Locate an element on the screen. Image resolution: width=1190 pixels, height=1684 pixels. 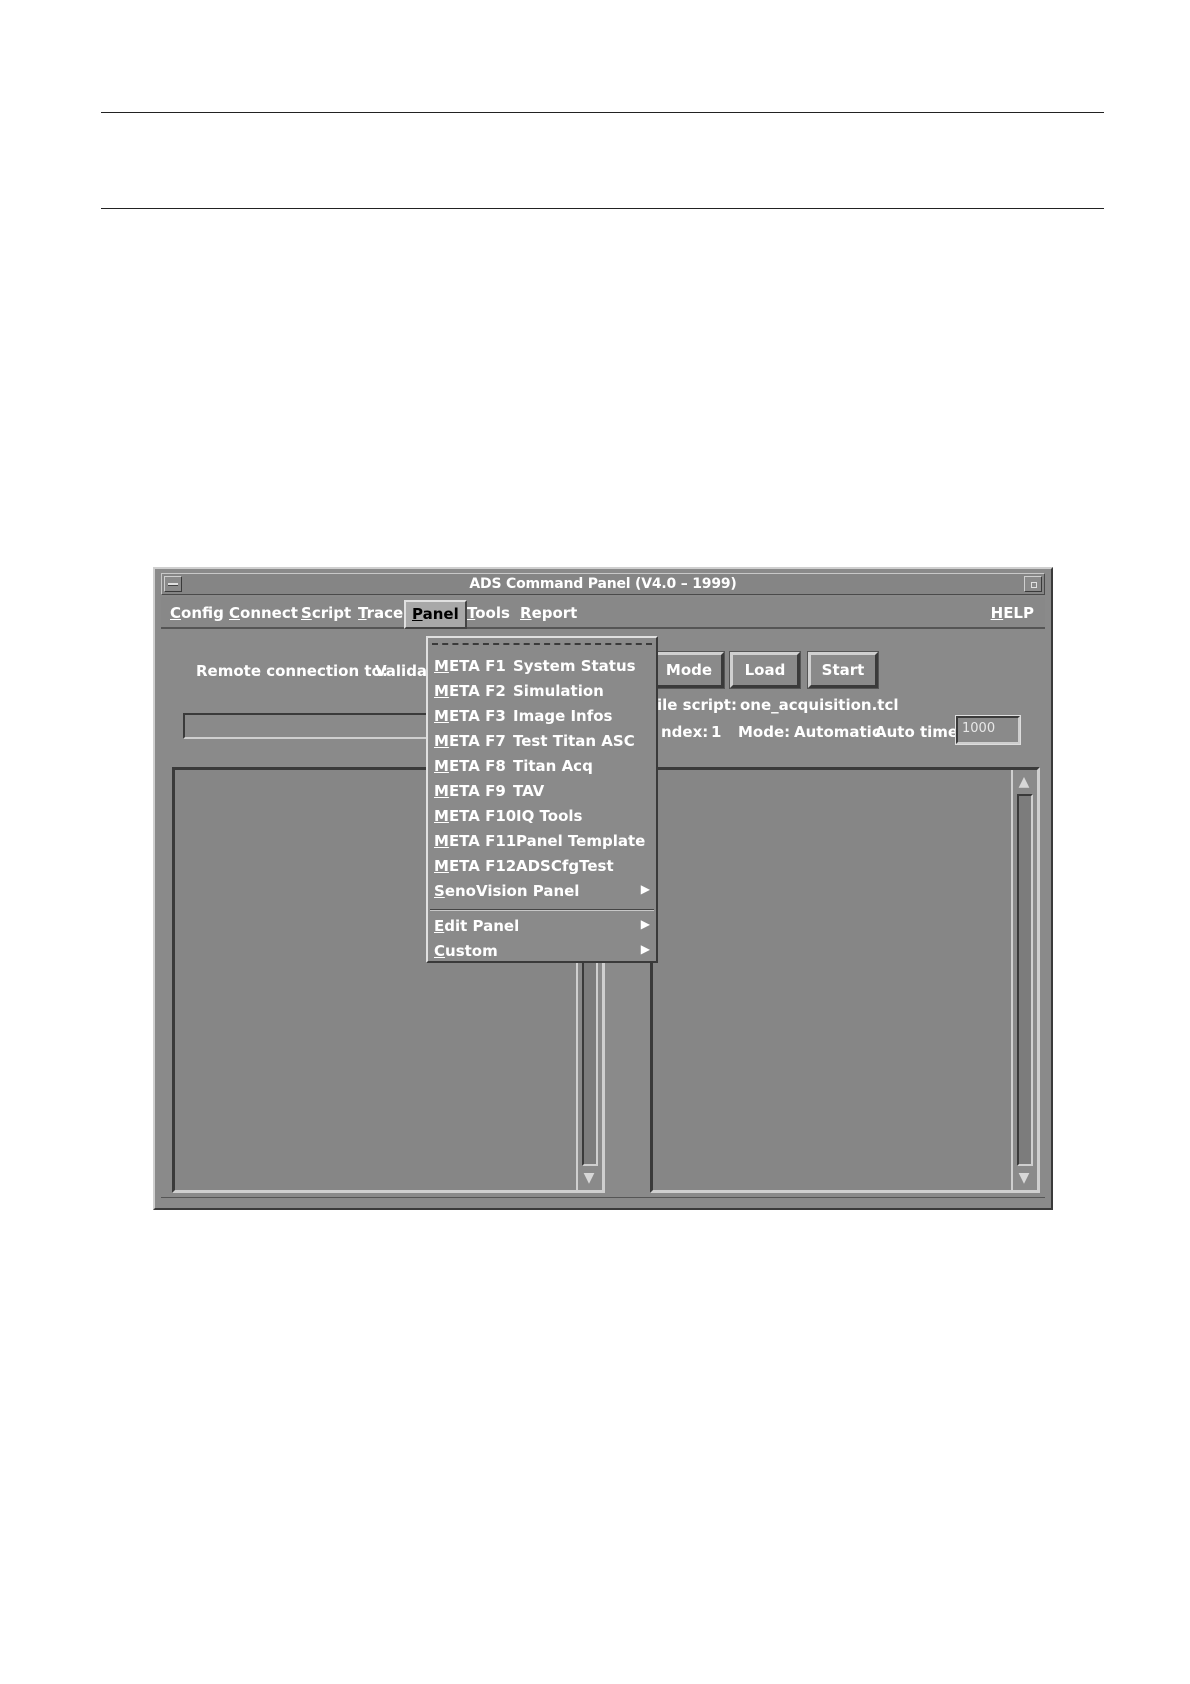
menu-item-image-infos: META F3 Image Infos is located at coordinates (542, 717).